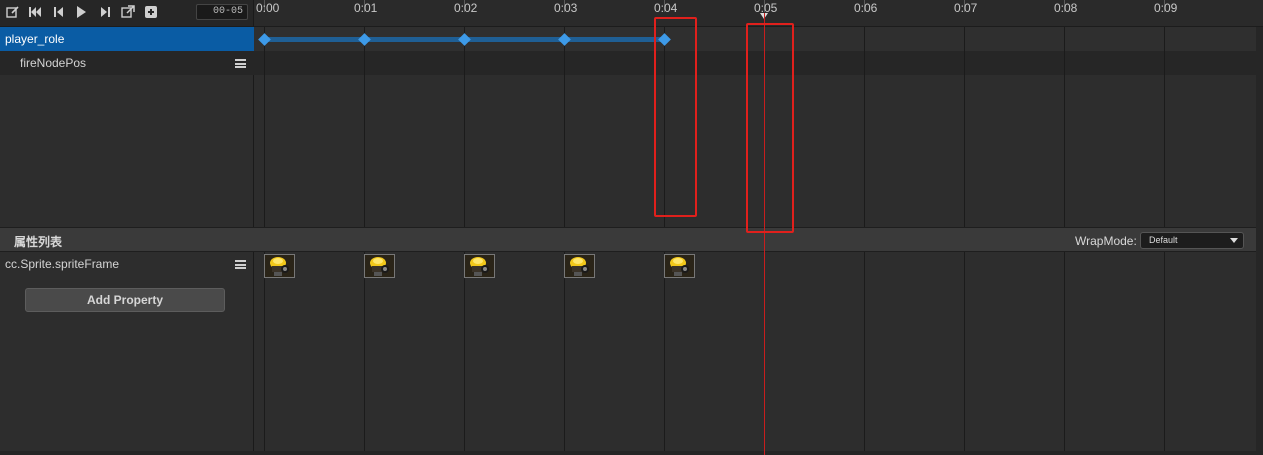 The width and height of the screenshot is (1263, 455). I want to click on node-tree-panel: player_role fireNodePos, so click(127, 127).